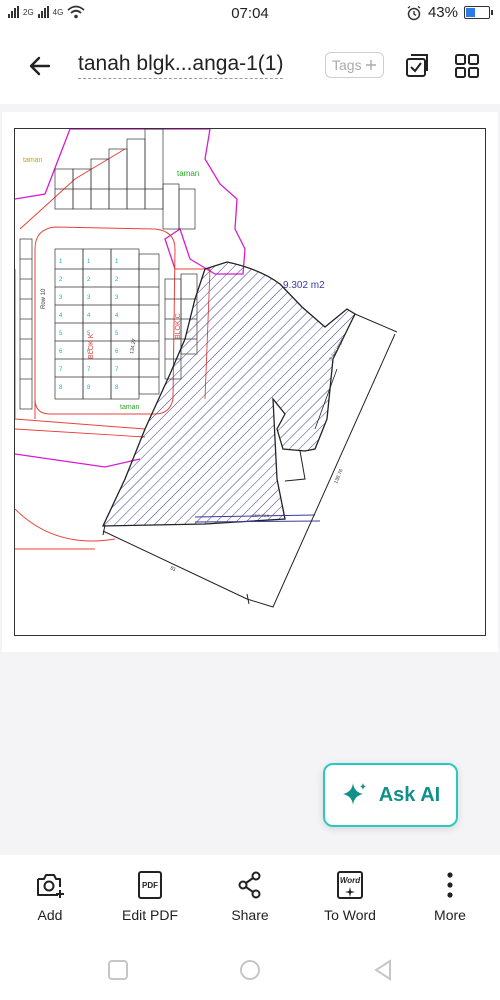 The height and width of the screenshot is (1000, 500). I want to click on battery-icon, so click(478, 12).